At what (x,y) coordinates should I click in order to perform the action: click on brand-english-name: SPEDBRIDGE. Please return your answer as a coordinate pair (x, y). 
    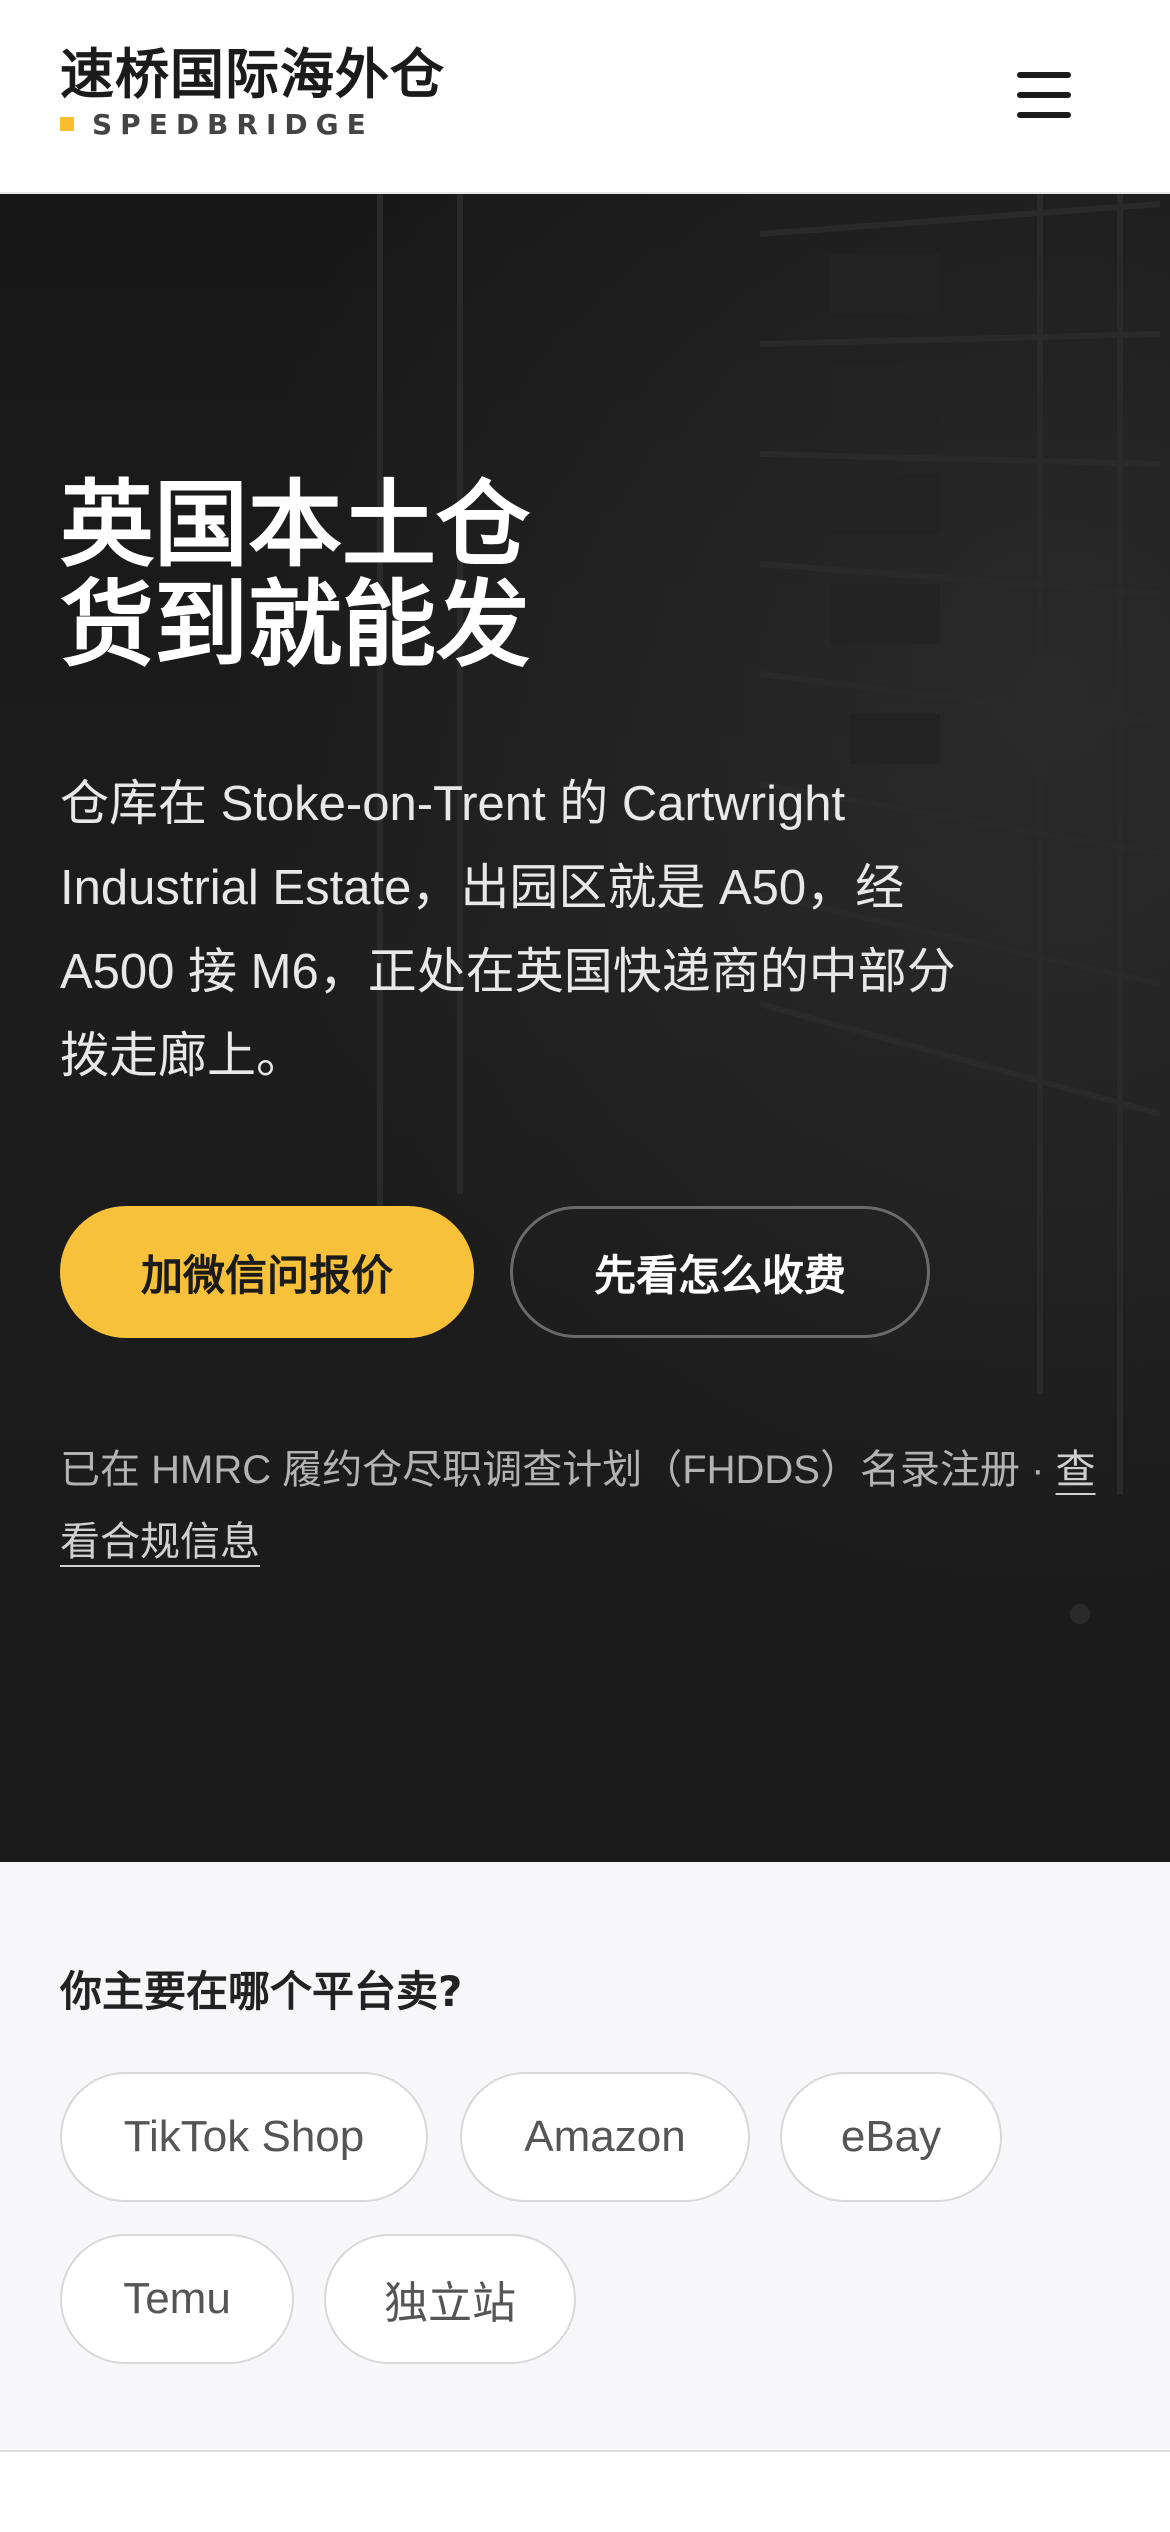
    Looking at the image, I should click on (233, 124).